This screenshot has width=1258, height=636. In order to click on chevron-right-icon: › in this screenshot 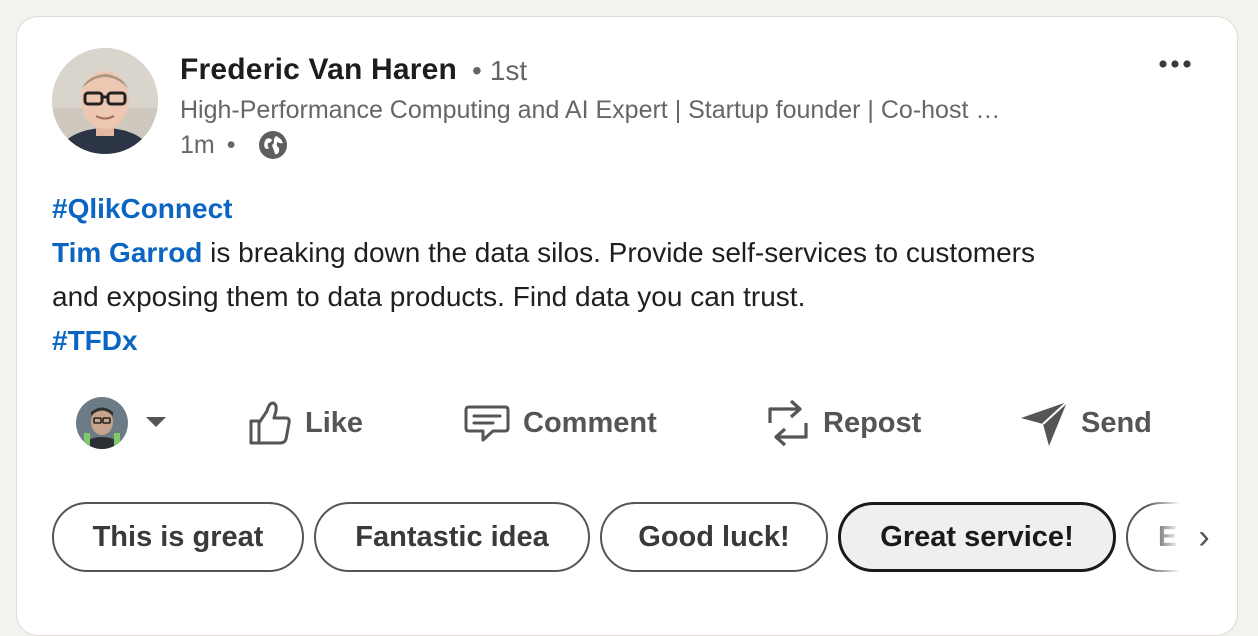, I will do `click(1204, 537)`.